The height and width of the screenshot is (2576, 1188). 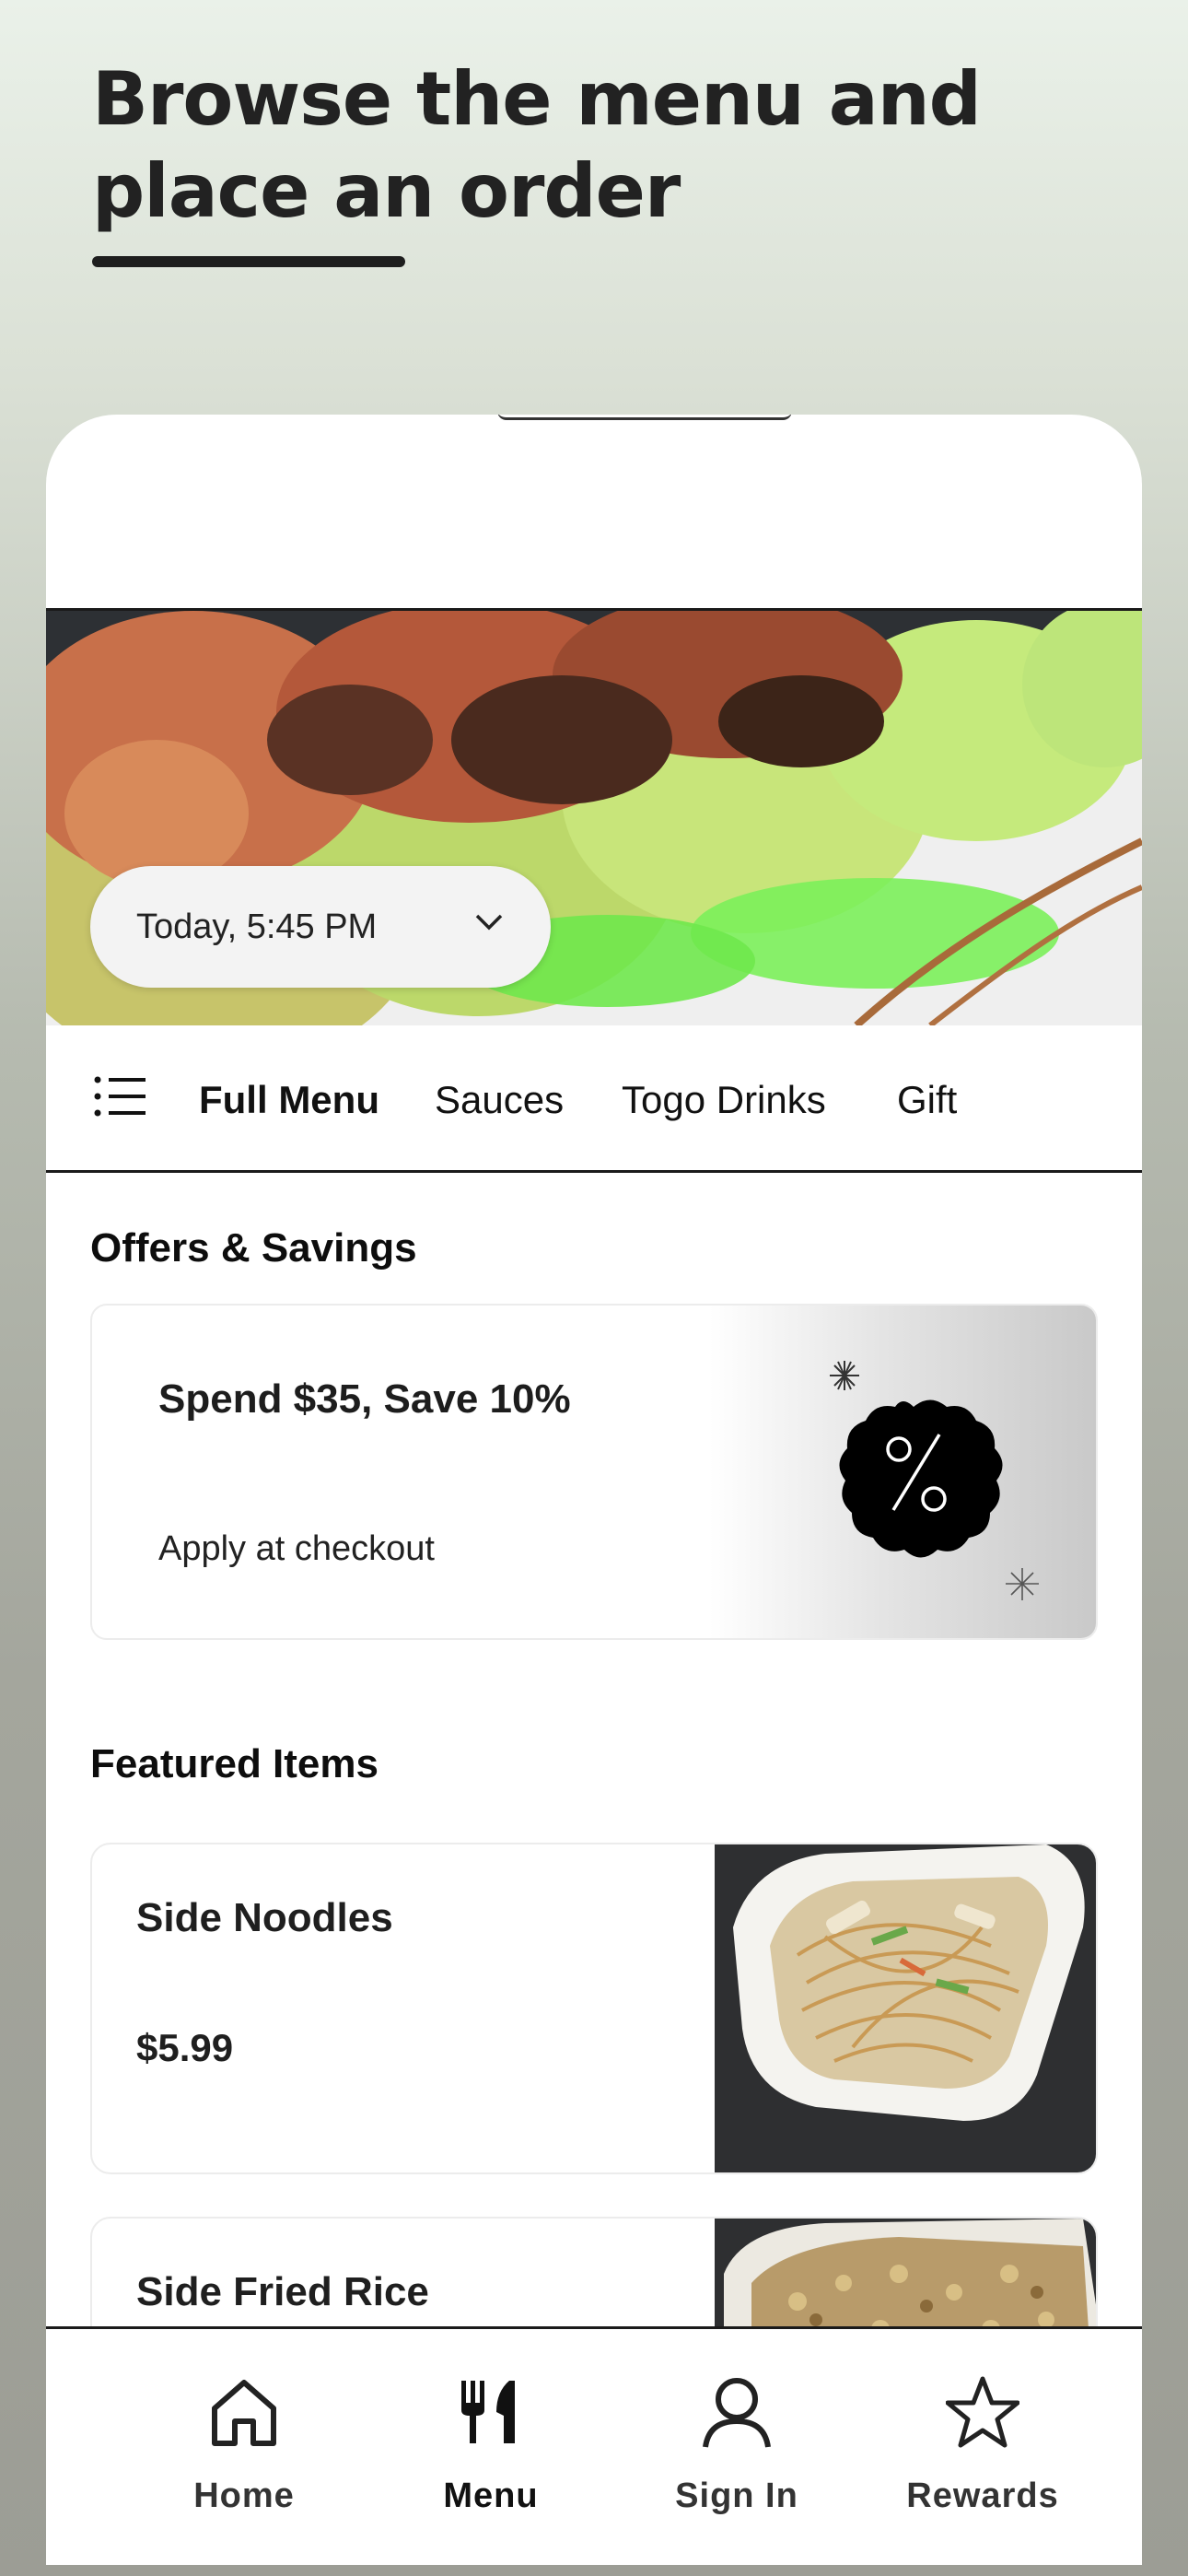 I want to click on item-price: $5.99, so click(x=185, y=2047).